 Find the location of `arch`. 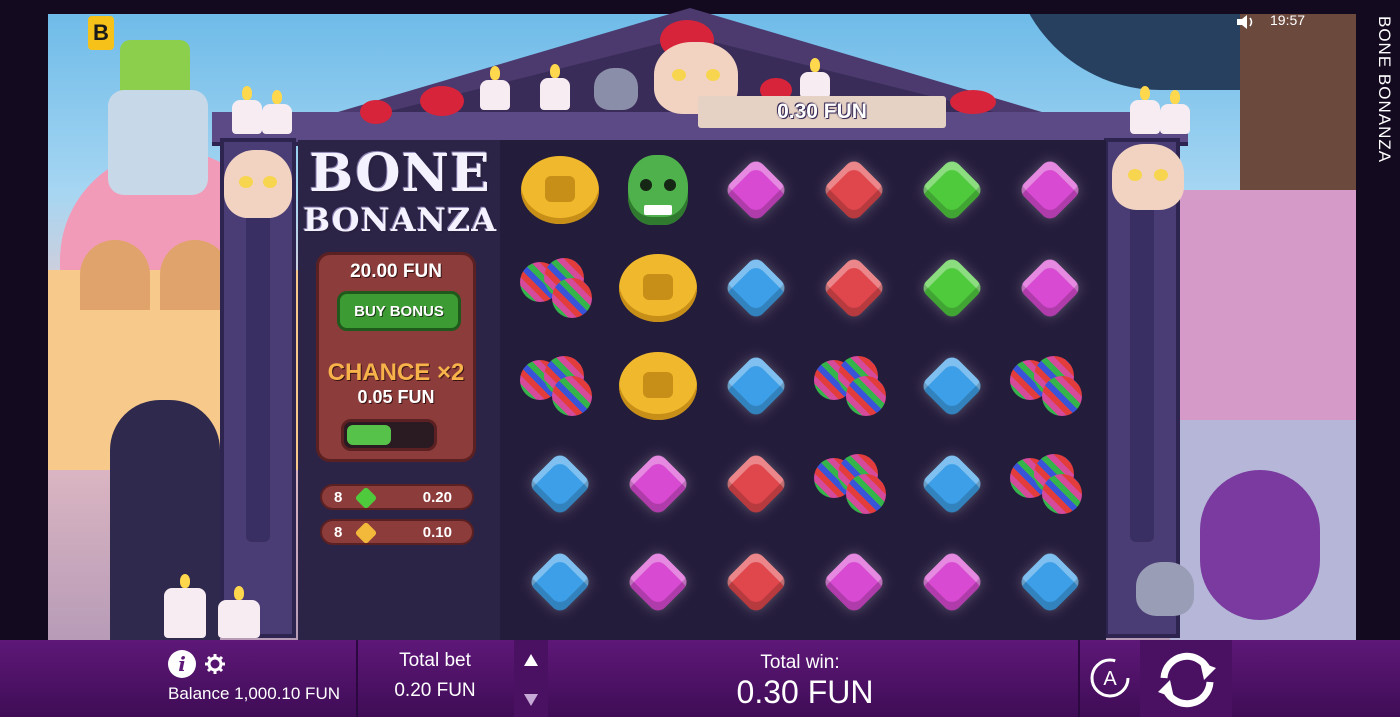

arch is located at coordinates (115, 275).